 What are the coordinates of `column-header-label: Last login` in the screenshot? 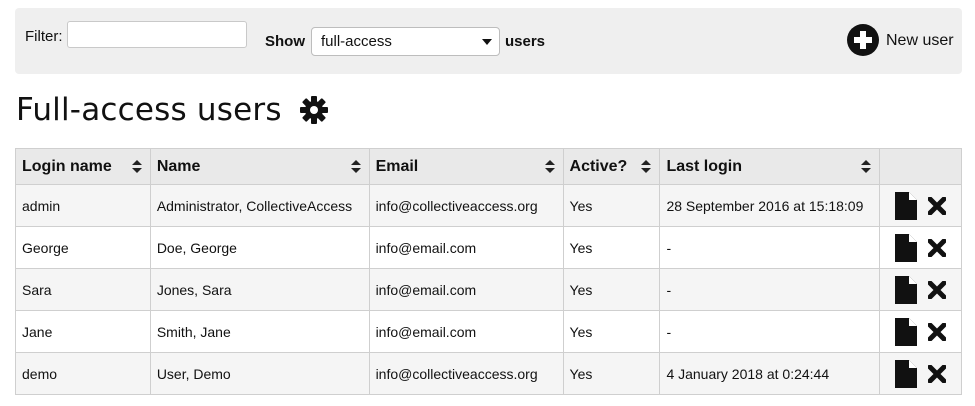 It's located at (704, 166).